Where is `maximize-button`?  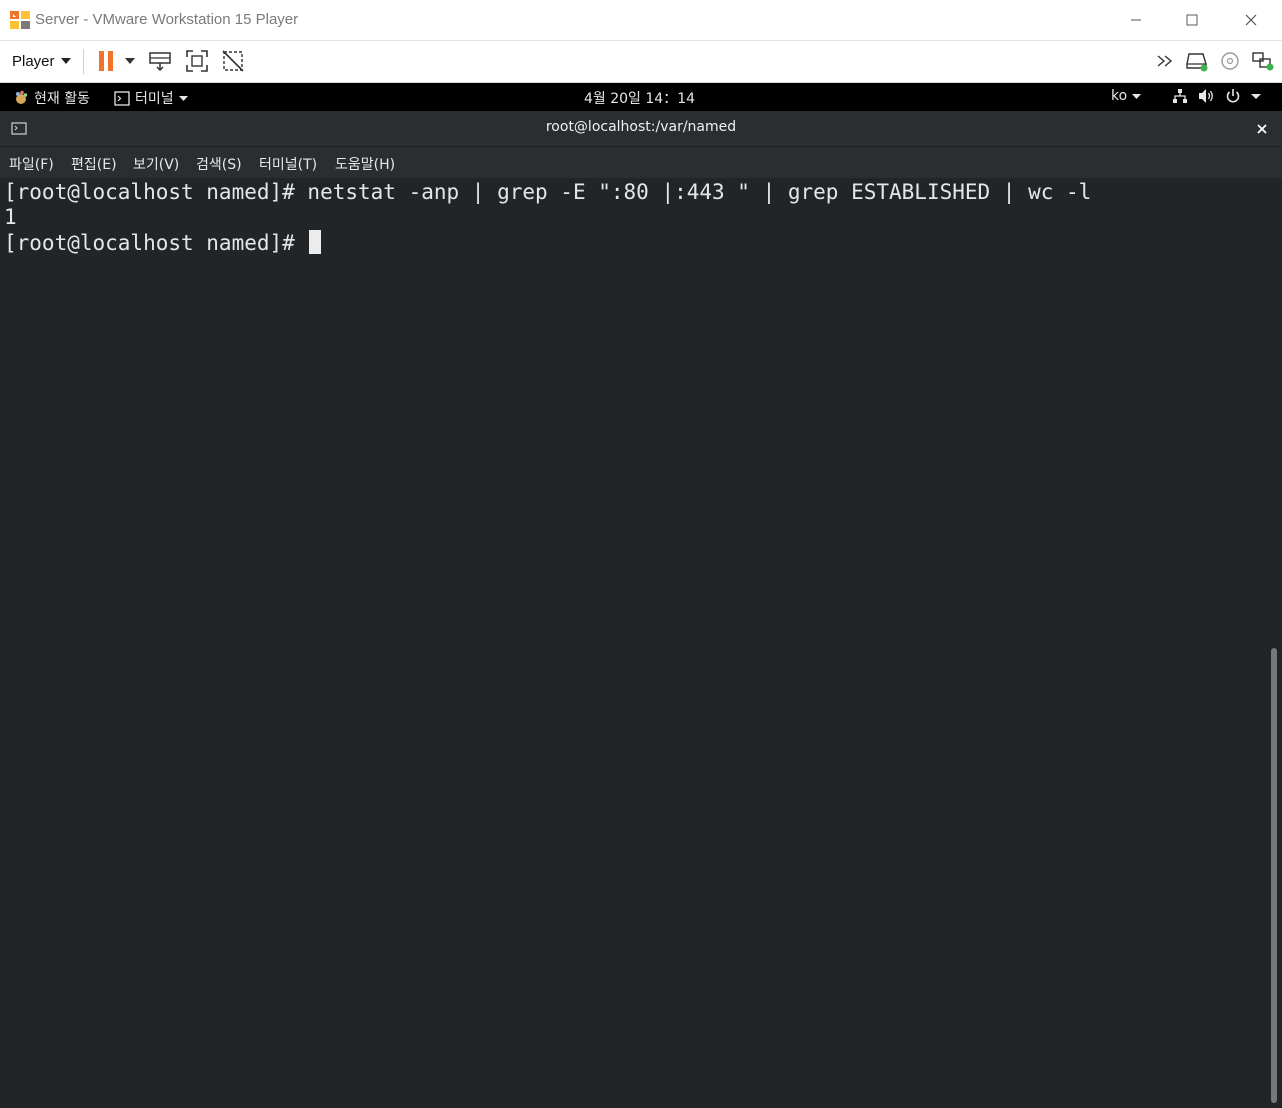 maximize-button is located at coordinates (1192, 20).